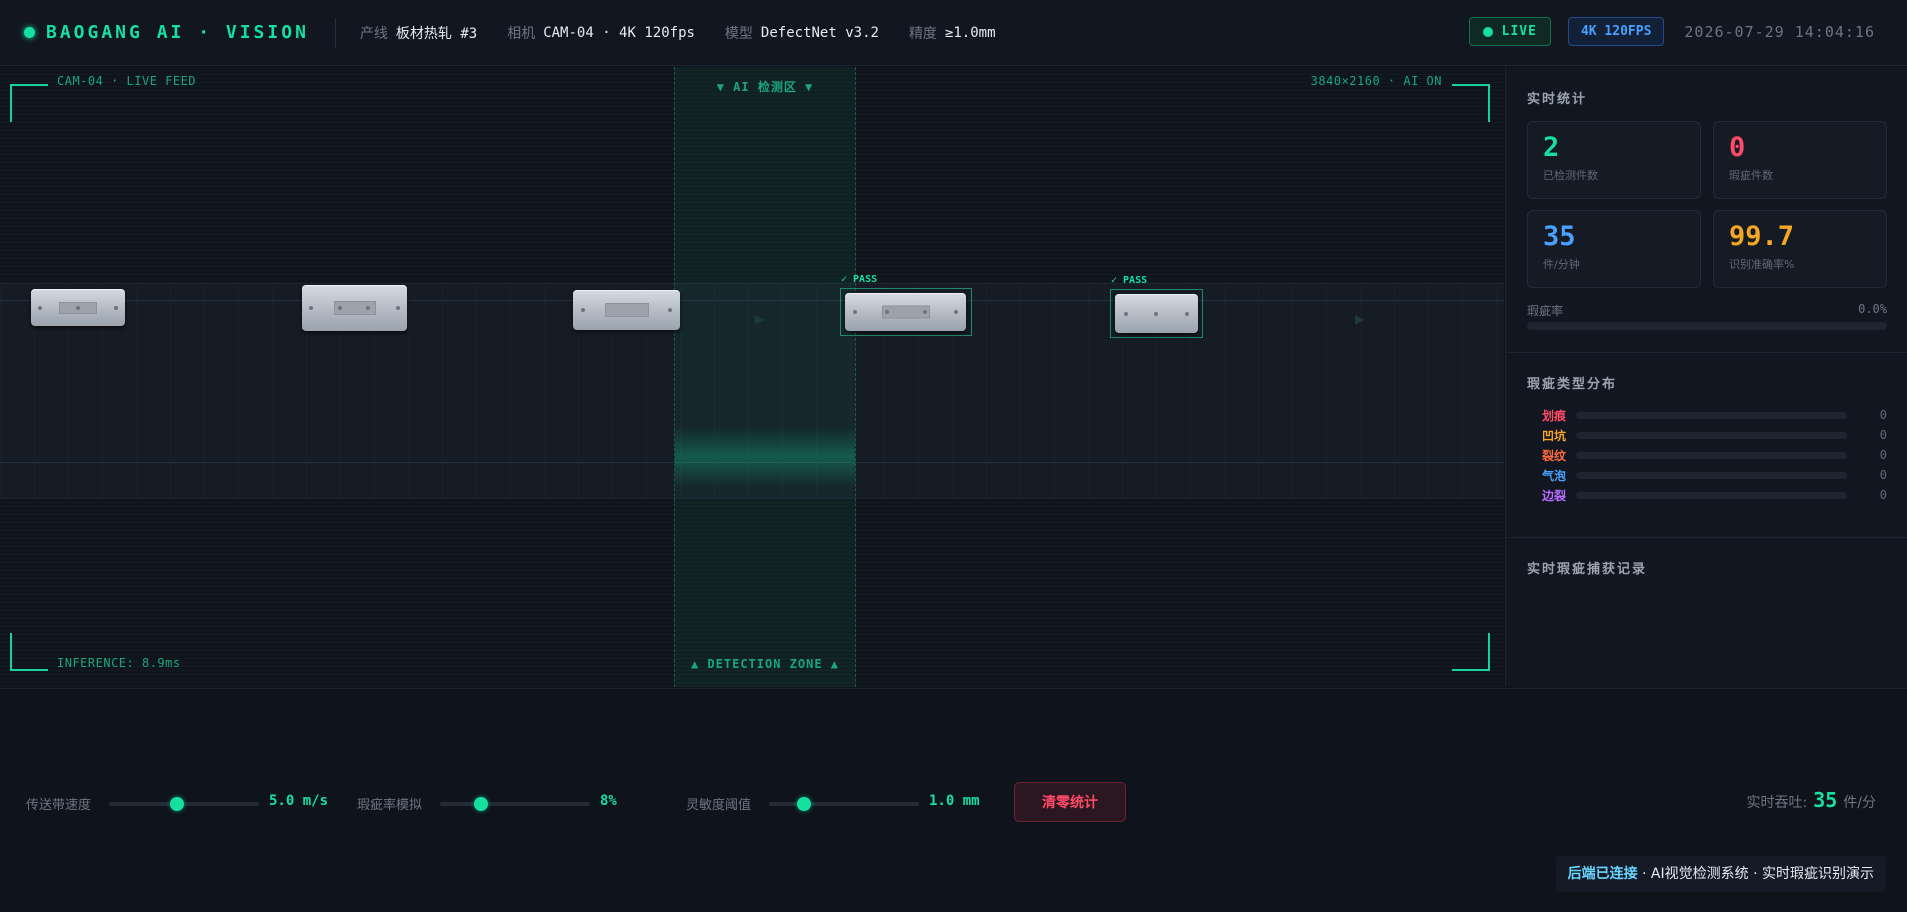 This screenshot has width=1907, height=912. What do you see at coordinates (1707, 326) in the screenshot?
I see `defect-rate-bar` at bounding box center [1707, 326].